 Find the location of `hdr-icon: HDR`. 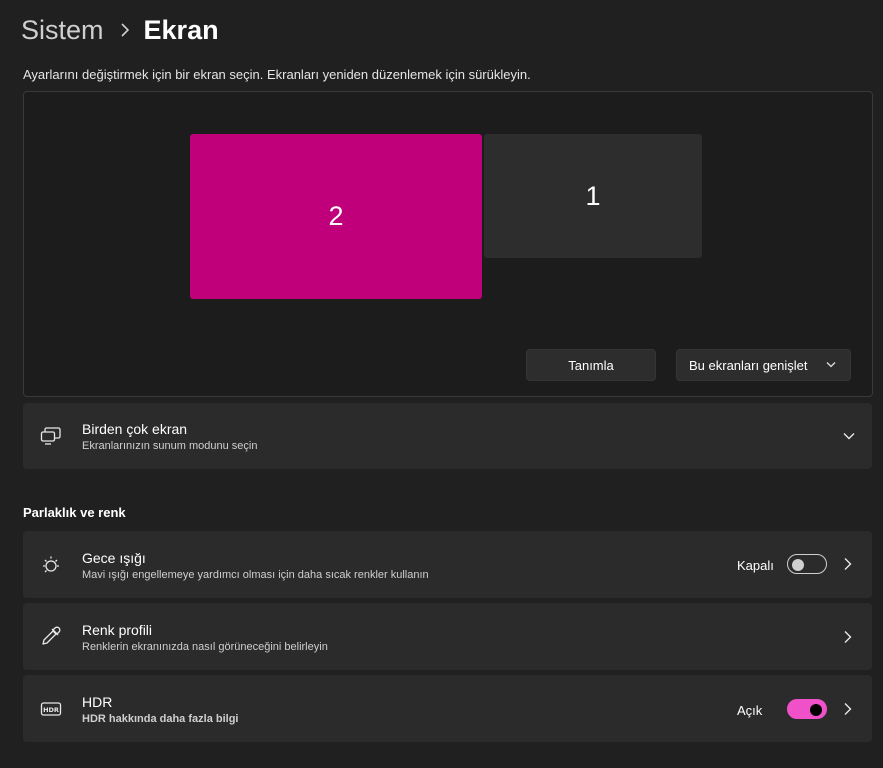

hdr-icon: HDR is located at coordinates (51, 709).